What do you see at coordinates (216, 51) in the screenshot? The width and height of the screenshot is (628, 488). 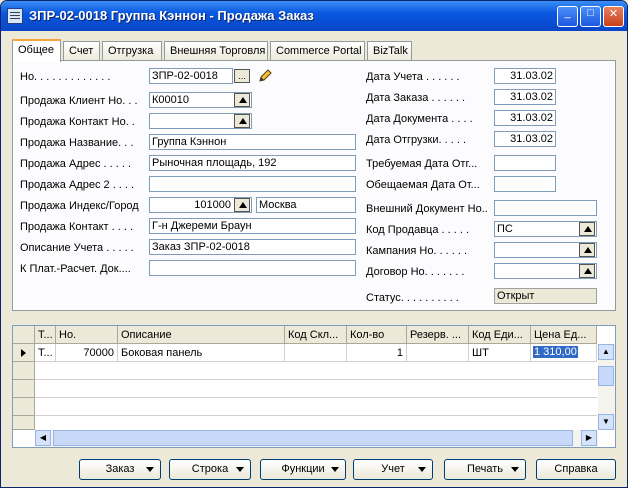 I see `tab-foreign-trade: Внешняя Торговля` at bounding box center [216, 51].